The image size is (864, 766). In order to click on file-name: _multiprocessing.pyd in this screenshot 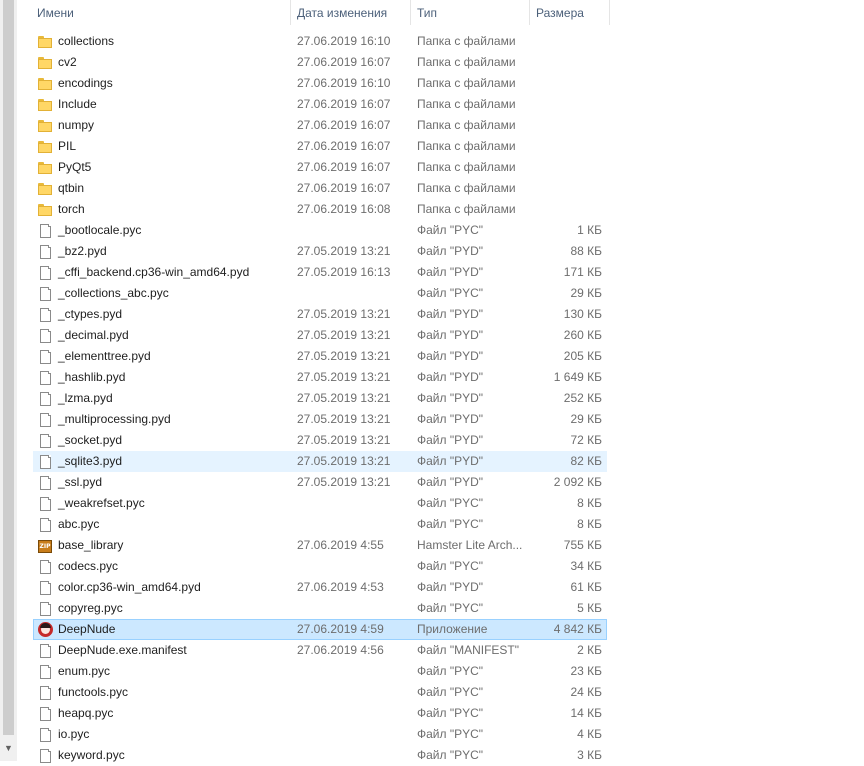, I will do `click(114, 419)`.